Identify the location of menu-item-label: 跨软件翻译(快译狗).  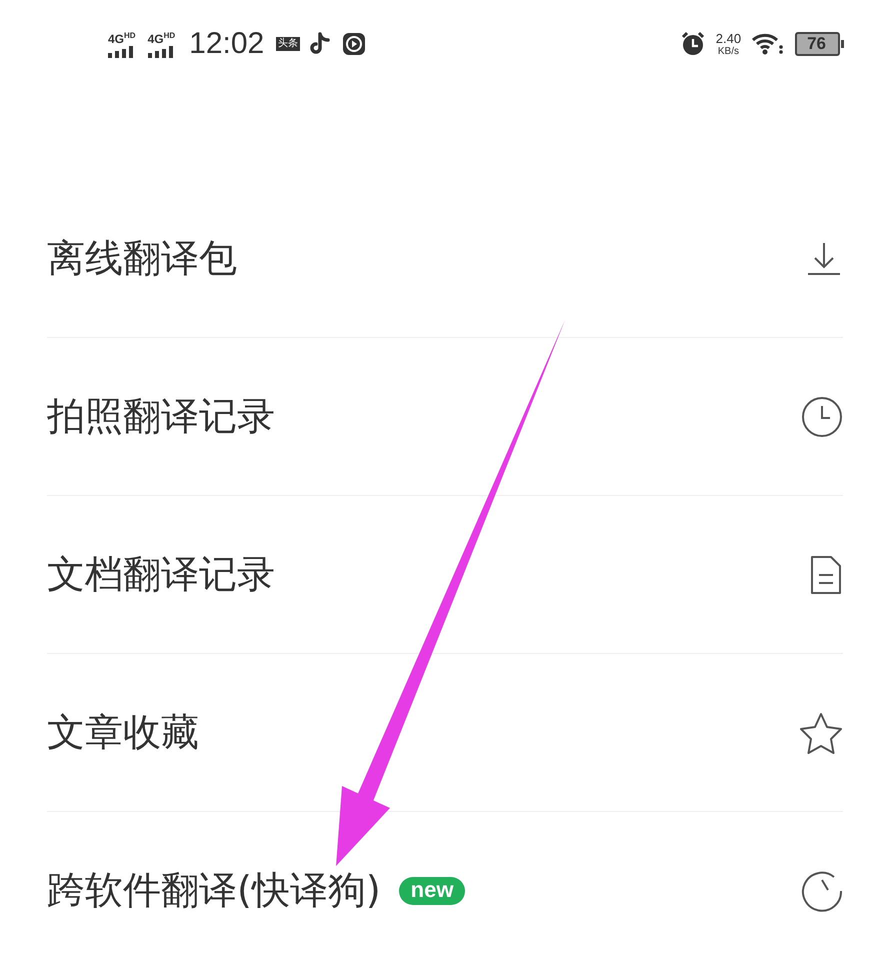
(214, 890).